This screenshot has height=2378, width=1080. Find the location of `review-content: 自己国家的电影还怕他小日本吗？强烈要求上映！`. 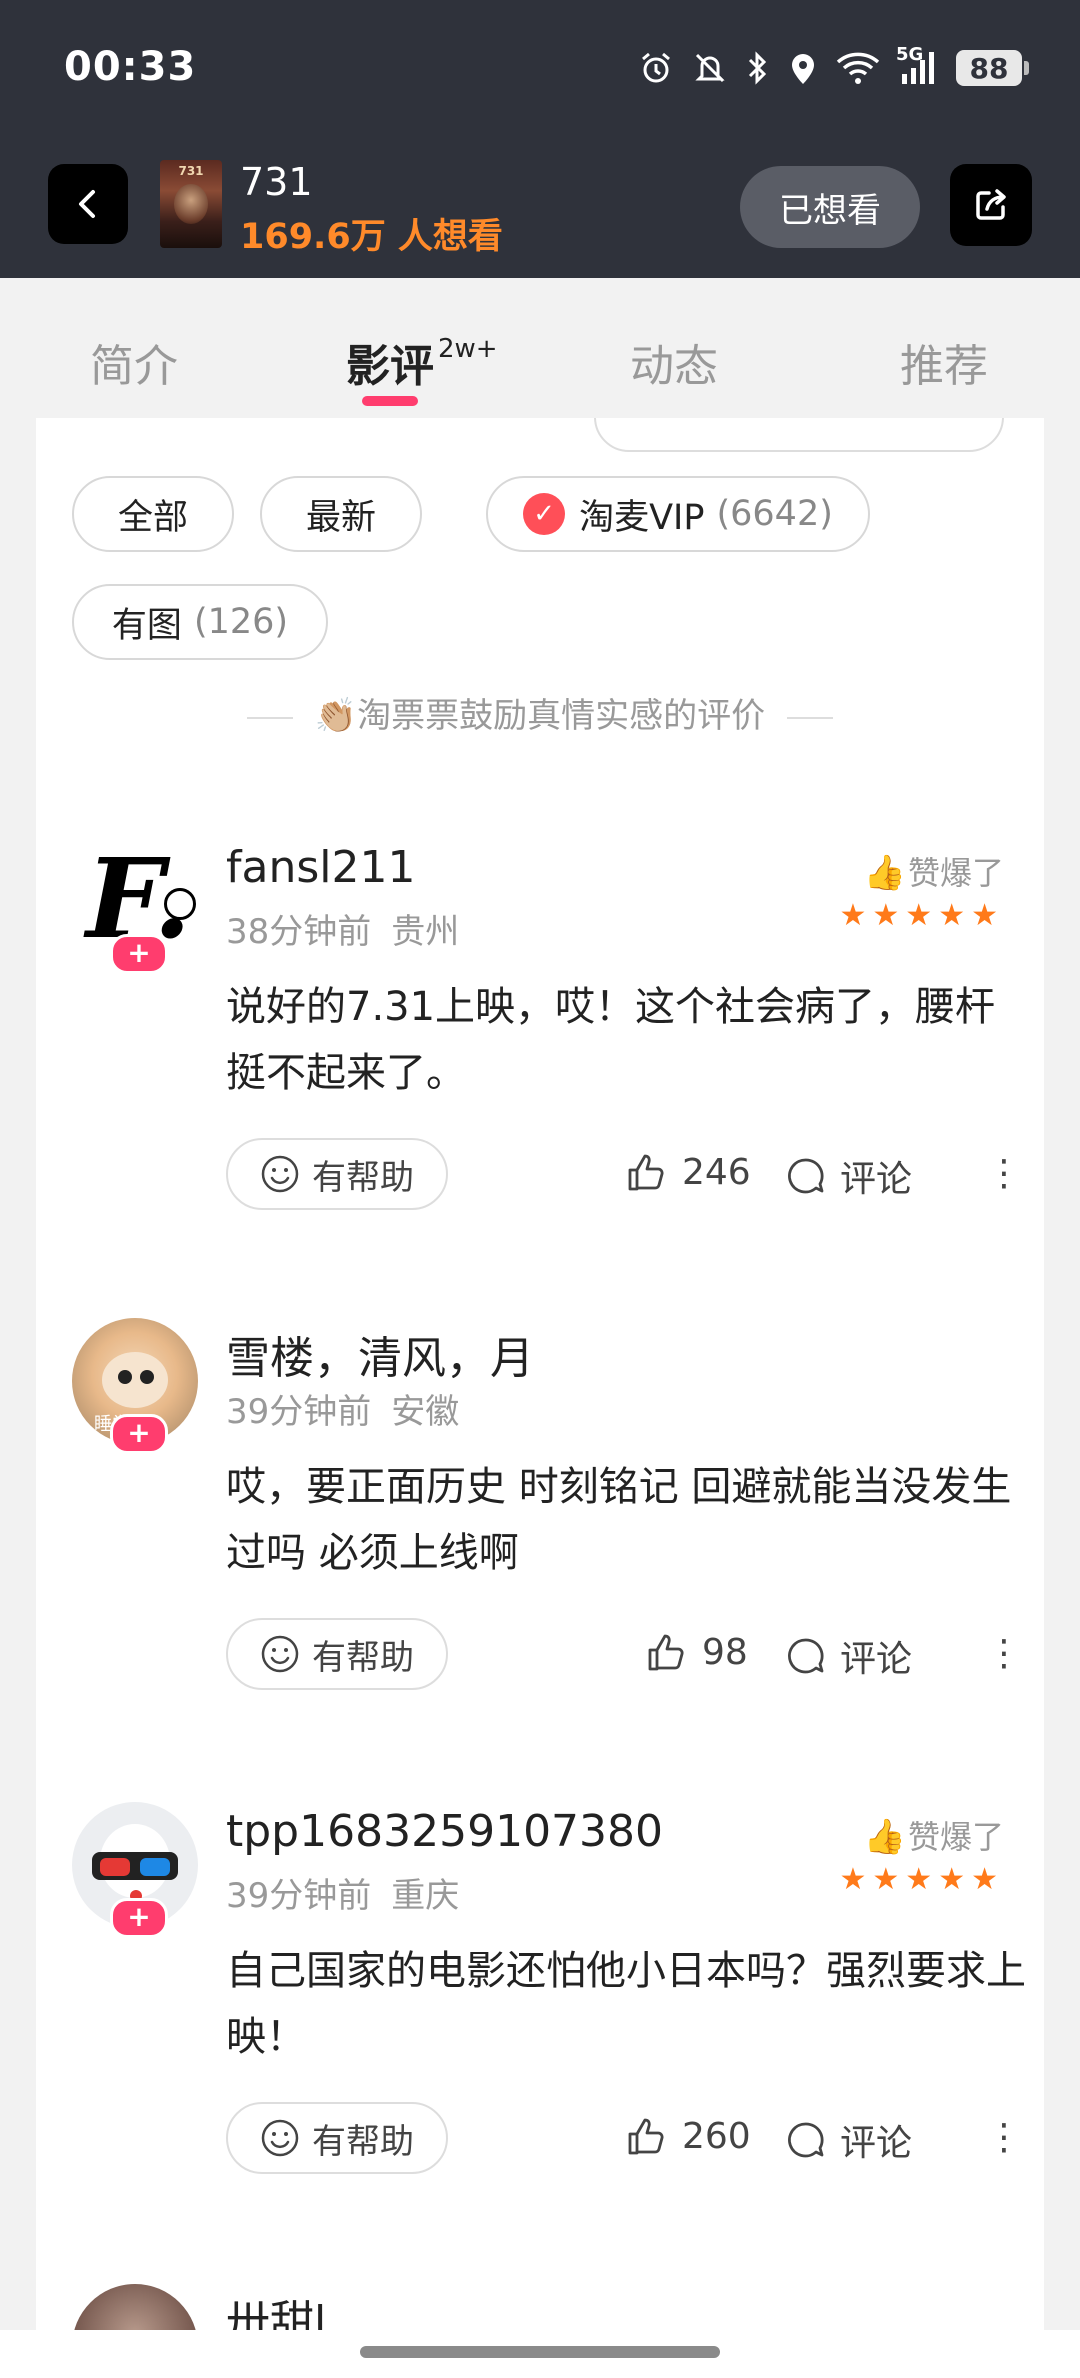

review-content: 自己国家的电影还怕他小日本吗？强烈要求上映！ is located at coordinates (626, 2004).